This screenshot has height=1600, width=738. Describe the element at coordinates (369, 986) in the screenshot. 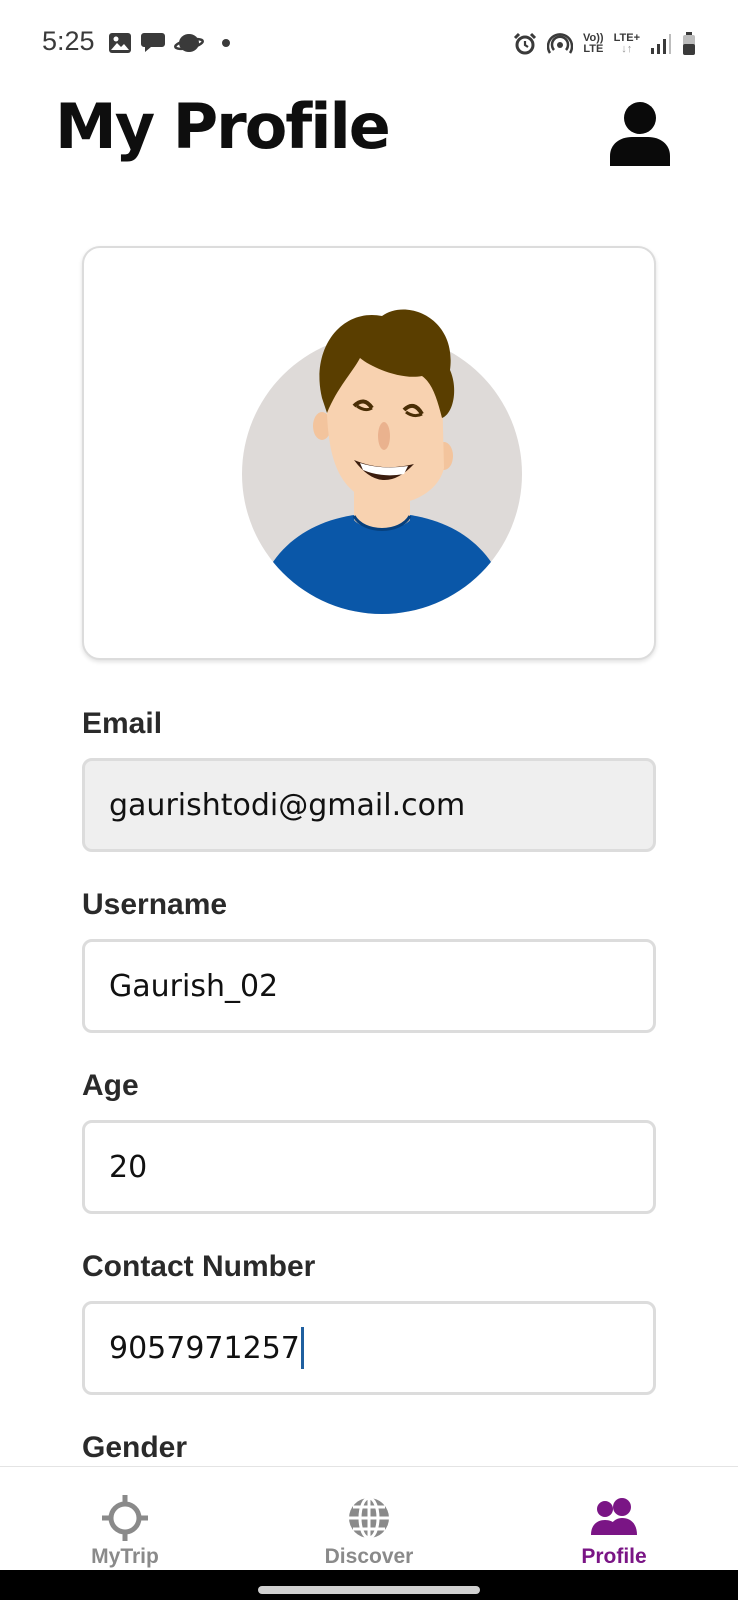

I see `username-field: Gaurish_02` at that location.